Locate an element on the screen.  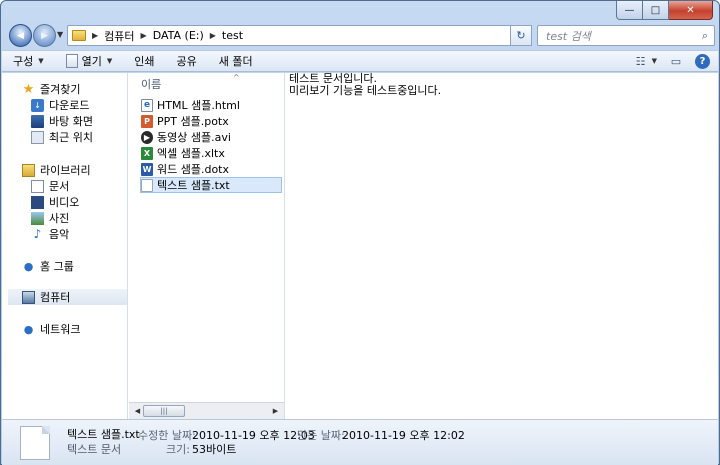
command-bar: 구성 ▼ 열기 ▼ 인쇄 공유 새 폴더 ☷ ▼ ▭ ? is located at coordinates (360, 61).